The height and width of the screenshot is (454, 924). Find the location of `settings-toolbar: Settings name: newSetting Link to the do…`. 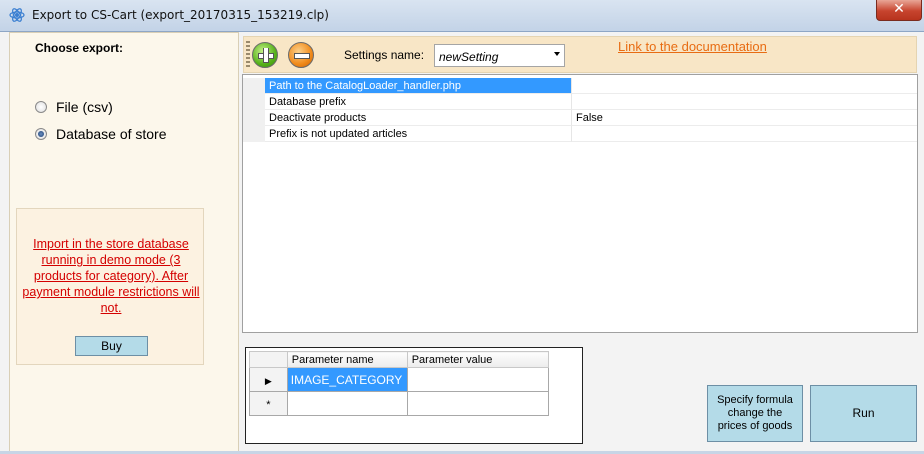

settings-toolbar: Settings name: newSetting Link to the do… is located at coordinates (580, 54).